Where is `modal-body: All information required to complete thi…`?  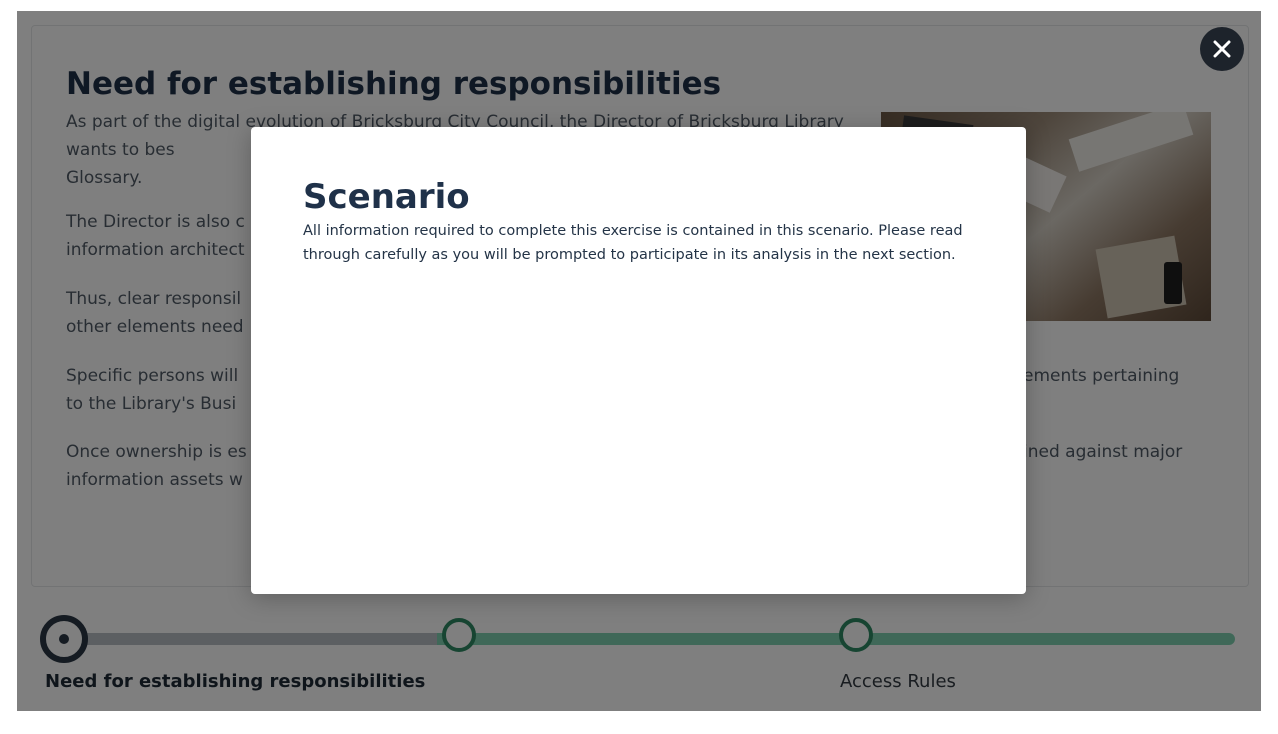
modal-body: All information required to complete thi… is located at coordinates (633, 243).